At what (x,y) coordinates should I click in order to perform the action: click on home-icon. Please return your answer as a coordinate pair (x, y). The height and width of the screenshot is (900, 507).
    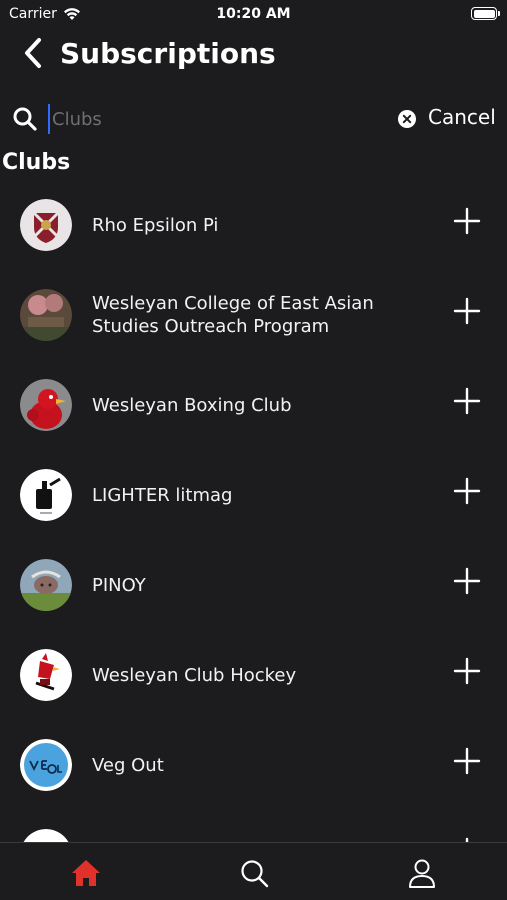
    Looking at the image, I should click on (86, 873).